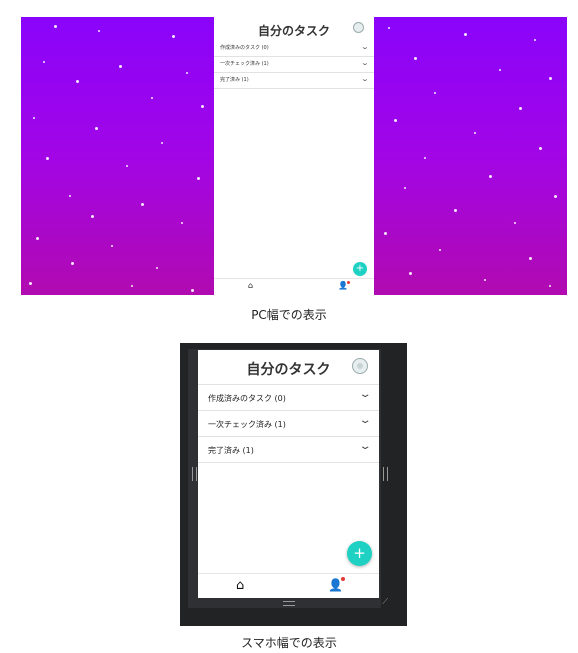 This screenshot has height=653, width=578. What do you see at coordinates (194, 474) in the screenshot?
I see `resize-handle-left` at bounding box center [194, 474].